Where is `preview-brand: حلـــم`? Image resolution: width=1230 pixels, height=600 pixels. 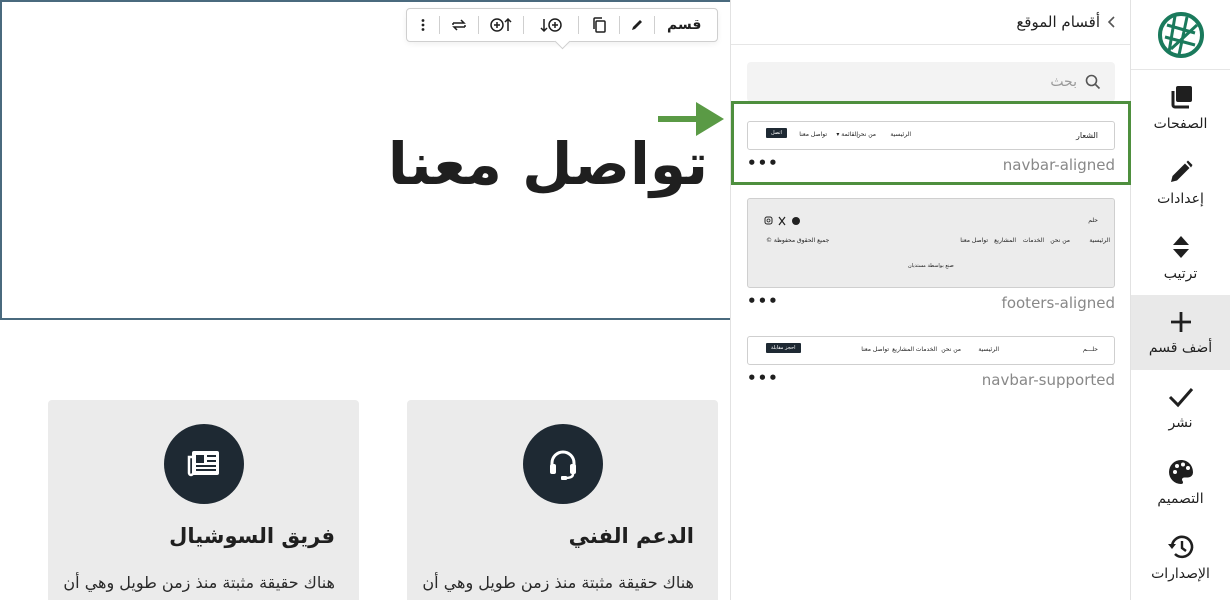 preview-brand: حلـــم is located at coordinates (1090, 349).